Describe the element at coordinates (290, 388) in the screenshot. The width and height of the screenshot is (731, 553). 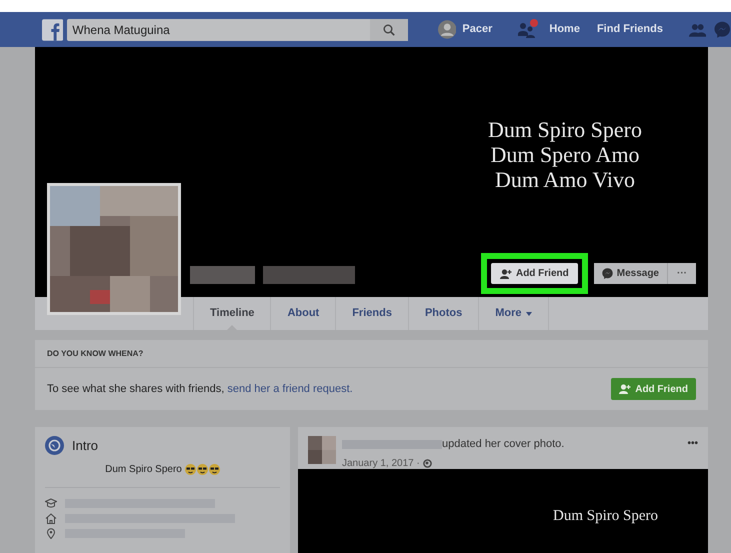
I see `friend-request-link: send her a friend request.` at that location.